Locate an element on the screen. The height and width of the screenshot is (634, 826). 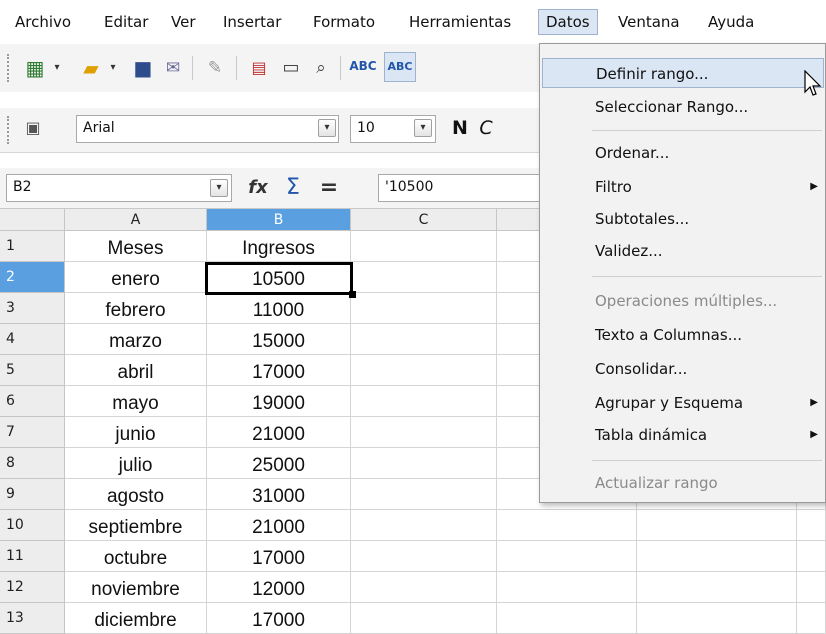
autospellcheck-icon: ABC is located at coordinates (400, 67).